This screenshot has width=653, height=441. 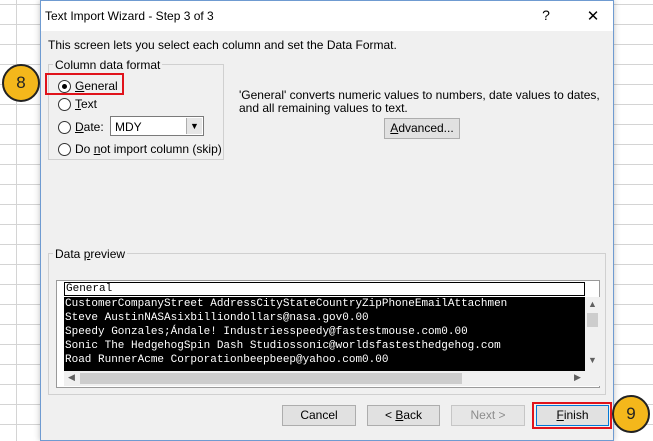 I want to click on scroll-left-icon: ◀, so click(x=71, y=377).